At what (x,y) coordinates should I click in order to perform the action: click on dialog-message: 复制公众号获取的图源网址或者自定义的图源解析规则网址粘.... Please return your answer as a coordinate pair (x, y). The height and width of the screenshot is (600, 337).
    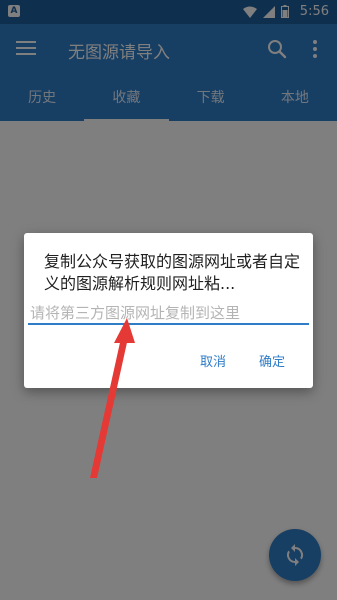
    Looking at the image, I should click on (172, 272).